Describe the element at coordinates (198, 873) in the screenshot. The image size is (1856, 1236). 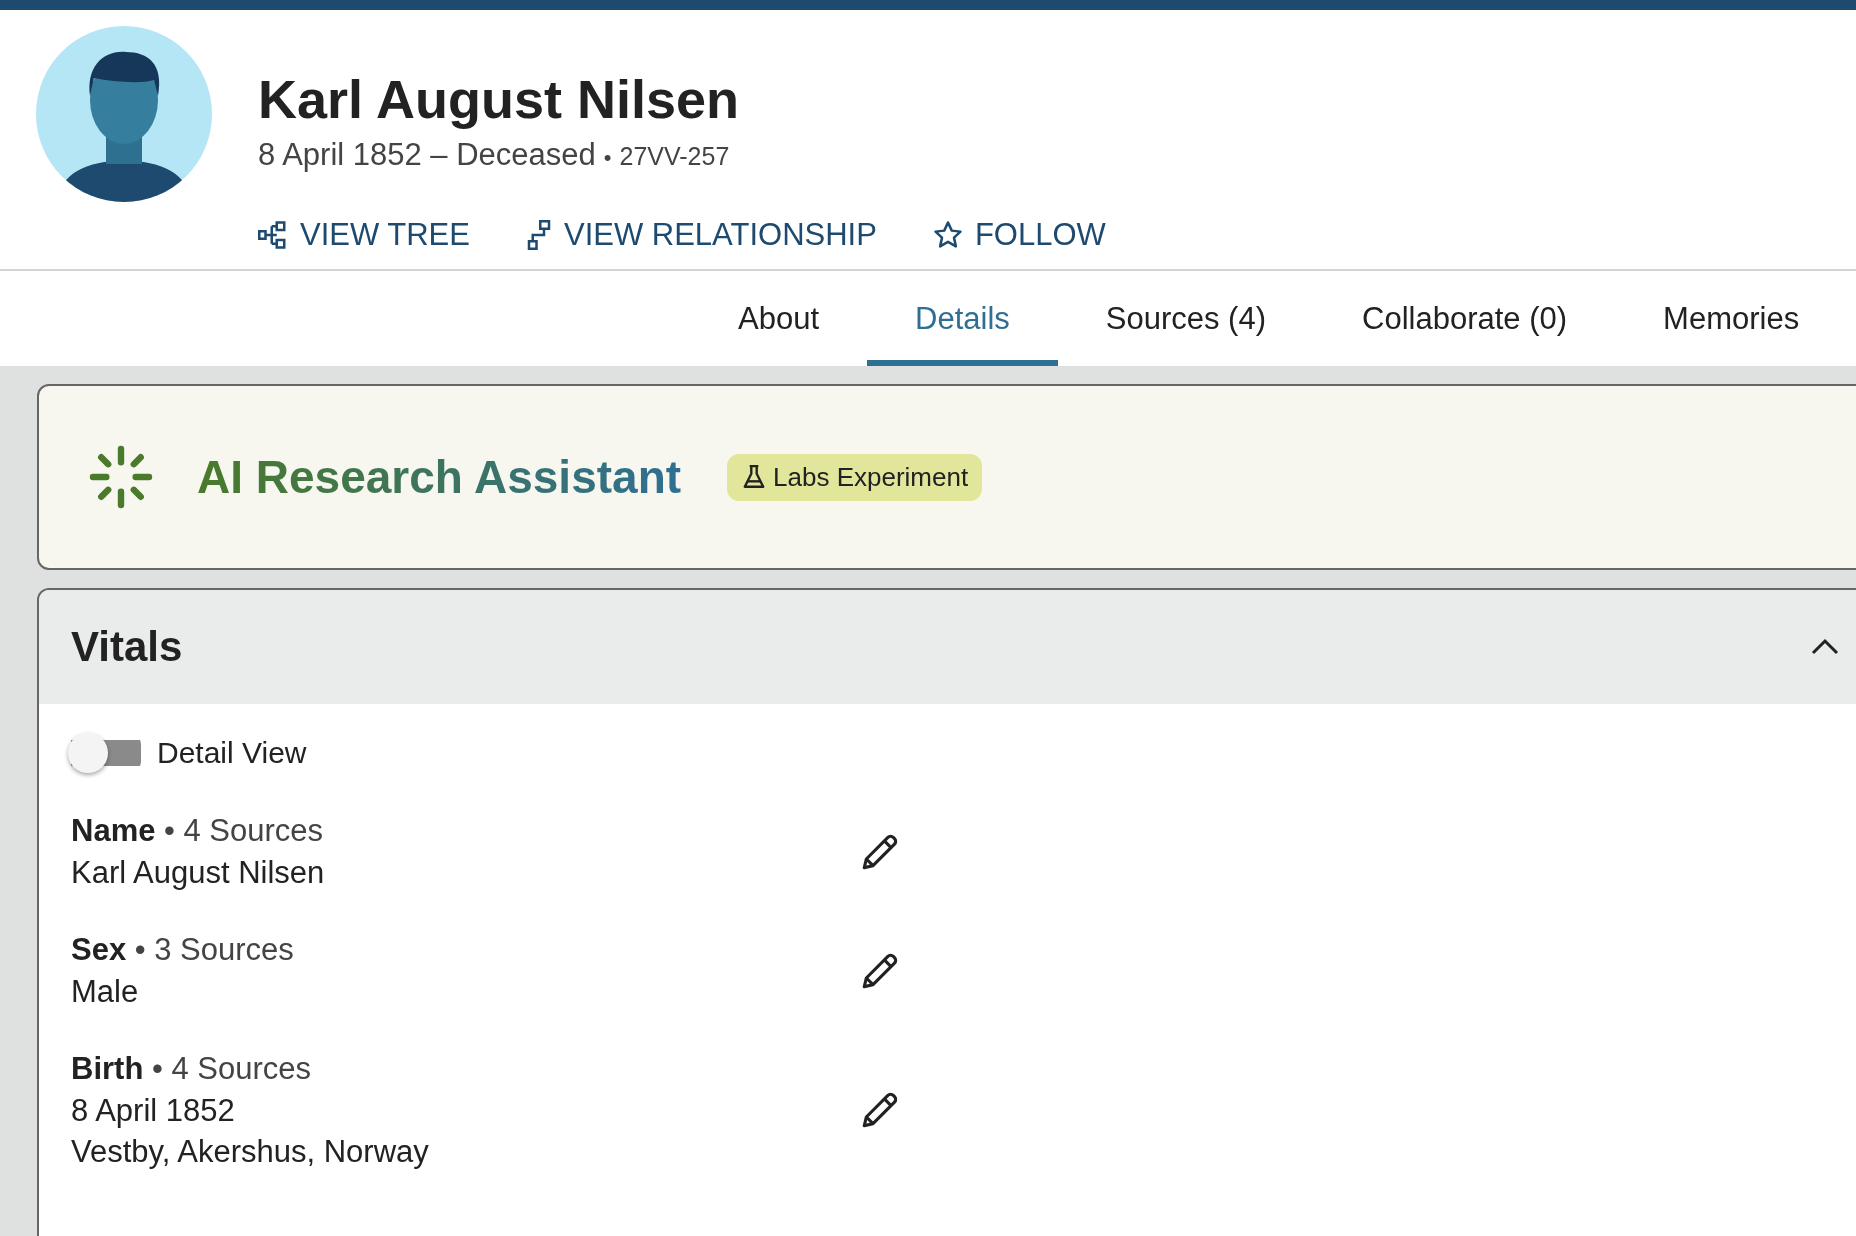
I see `fact-value: Karl August Nilsen` at that location.